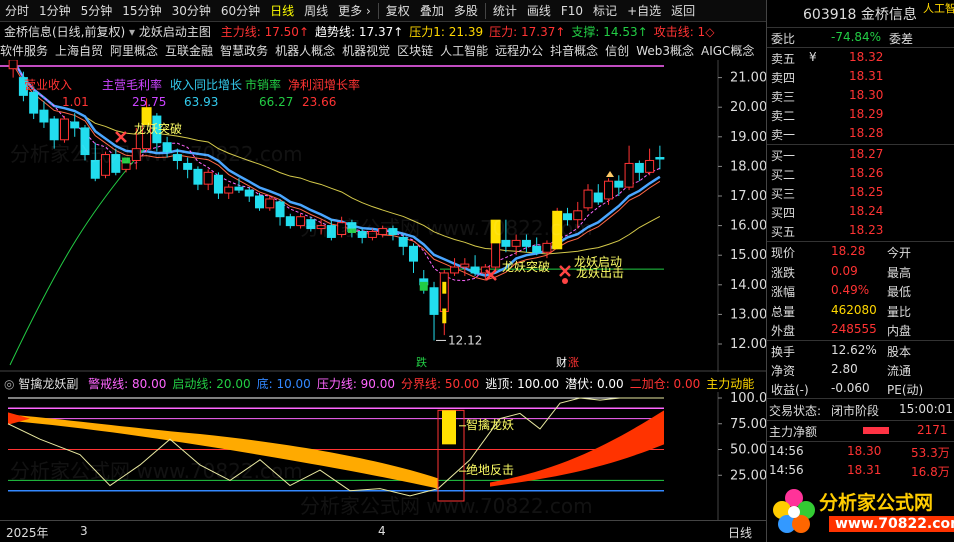  What do you see at coordinates (665, 384) in the screenshot?
I see `sub-param: 二加仓: 0.00` at bounding box center [665, 384].